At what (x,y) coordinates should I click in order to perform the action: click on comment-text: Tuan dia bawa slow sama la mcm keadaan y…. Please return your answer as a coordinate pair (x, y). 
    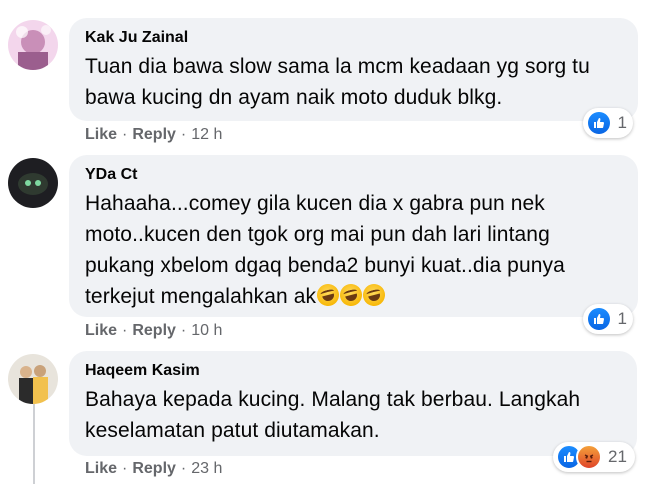
    Looking at the image, I should click on (353, 82).